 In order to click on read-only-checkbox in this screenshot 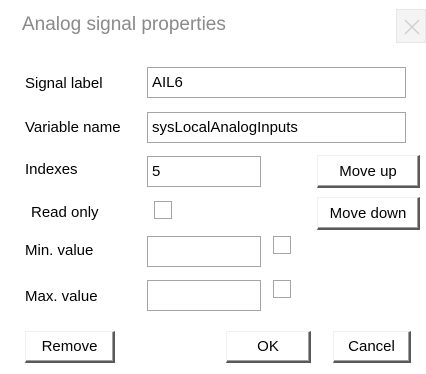, I will do `click(163, 210)`.